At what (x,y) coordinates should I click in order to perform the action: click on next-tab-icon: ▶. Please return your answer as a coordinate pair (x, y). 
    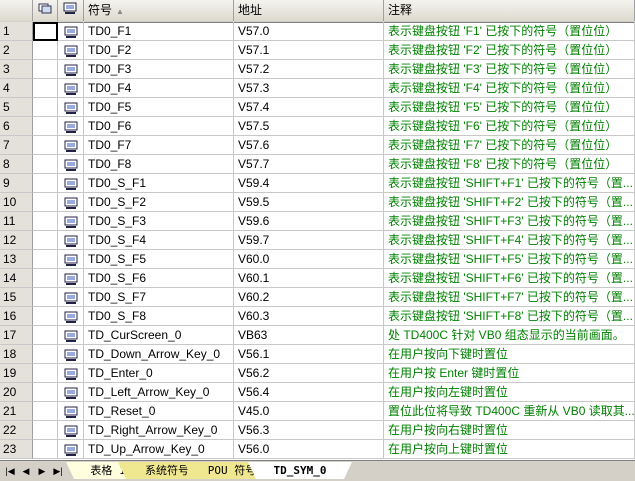
    Looking at the image, I should click on (42, 471).